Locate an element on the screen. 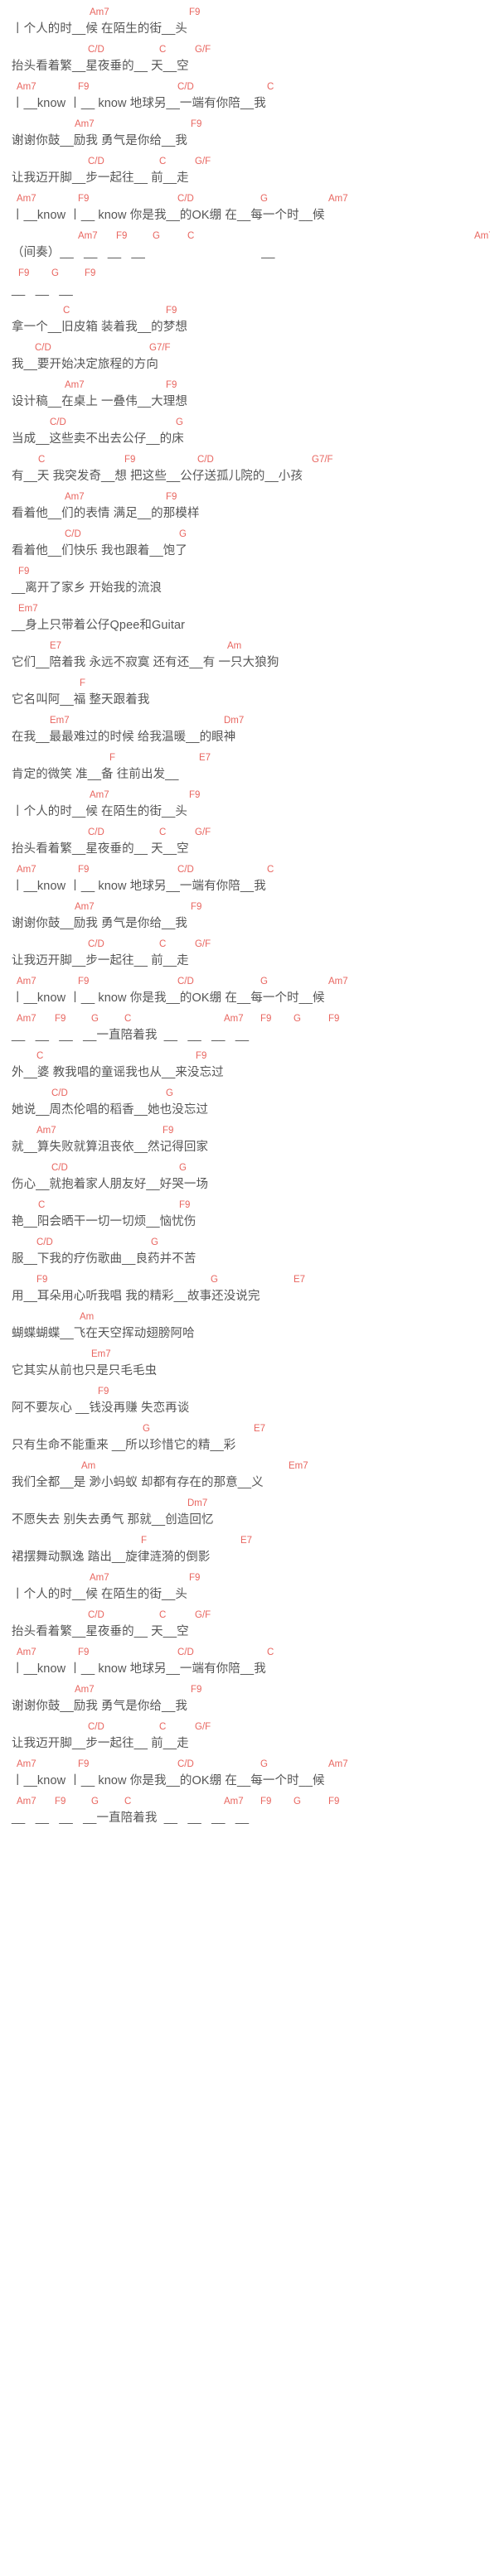 The height and width of the screenshot is (2576, 490). chord-row: Am Em7 is located at coordinates (251, 1467).